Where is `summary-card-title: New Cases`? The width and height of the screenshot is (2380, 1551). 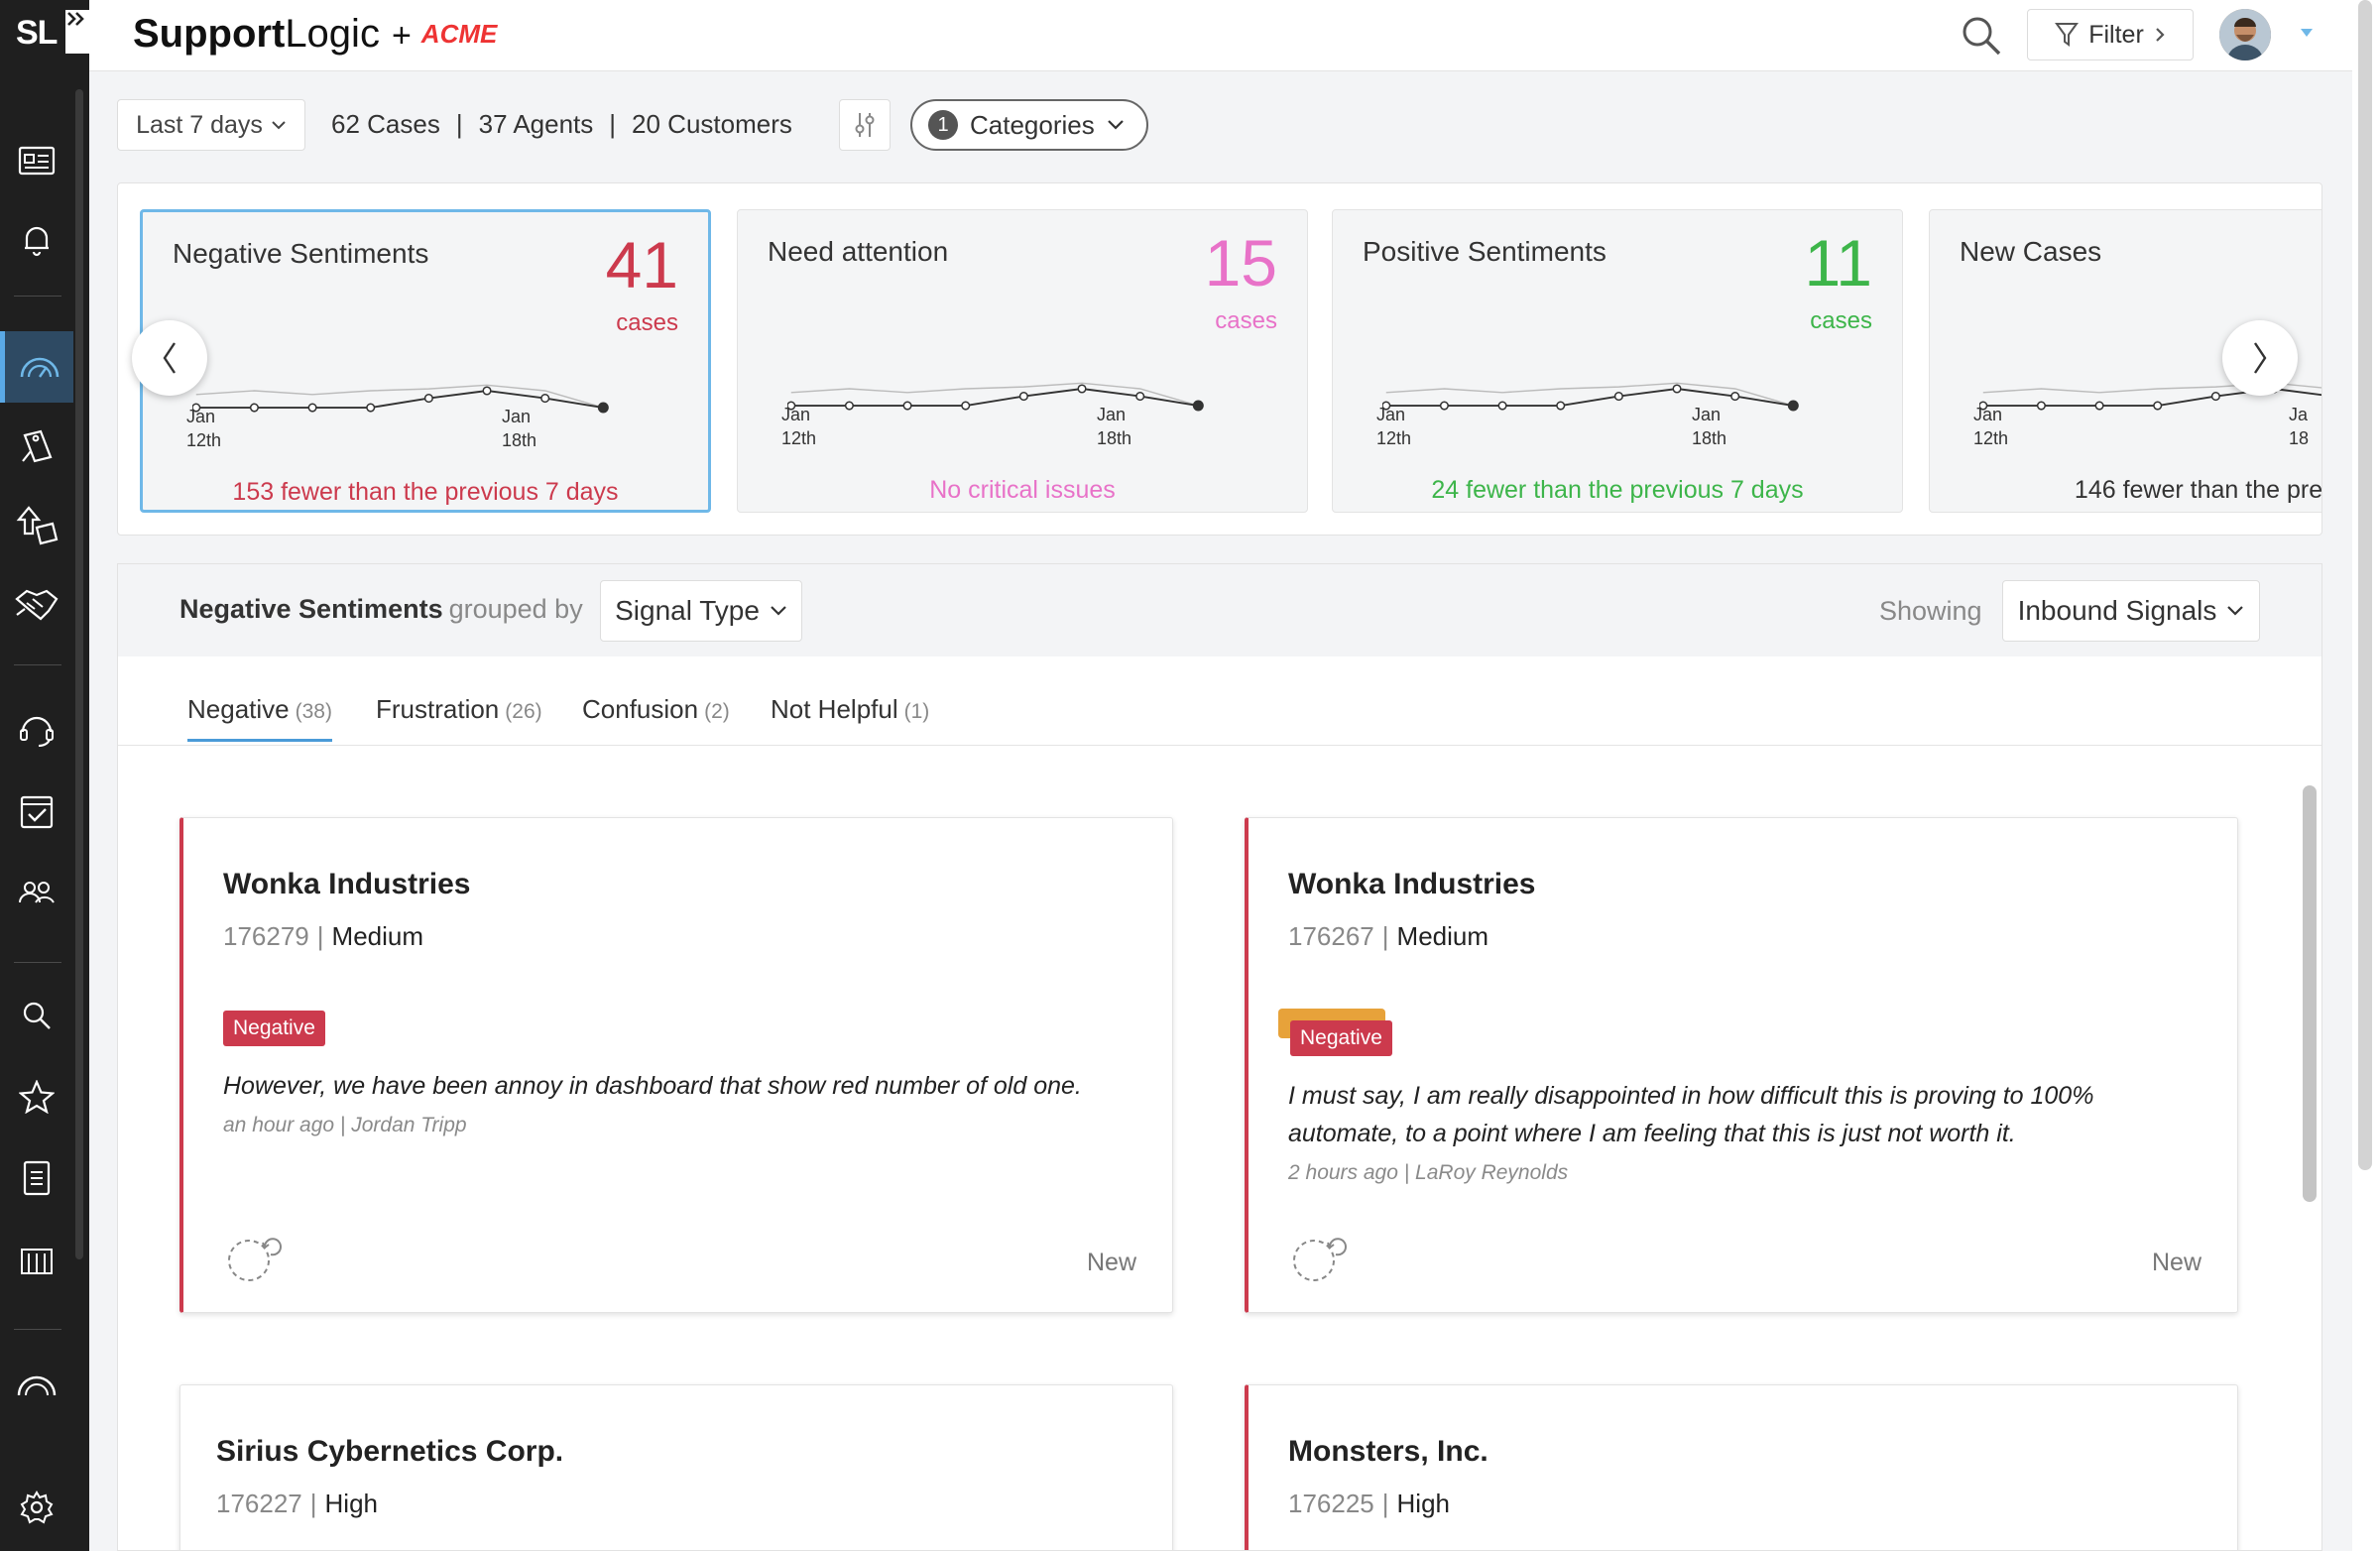 summary-card-title: New Cases is located at coordinates (2031, 251).